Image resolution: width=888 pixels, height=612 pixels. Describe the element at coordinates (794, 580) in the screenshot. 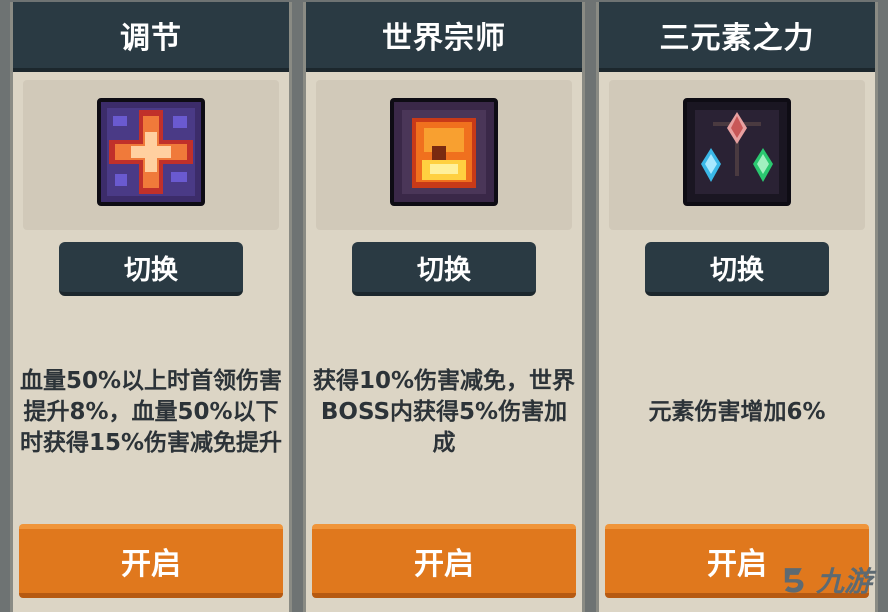

I see `ninegame-logo-icon` at that location.